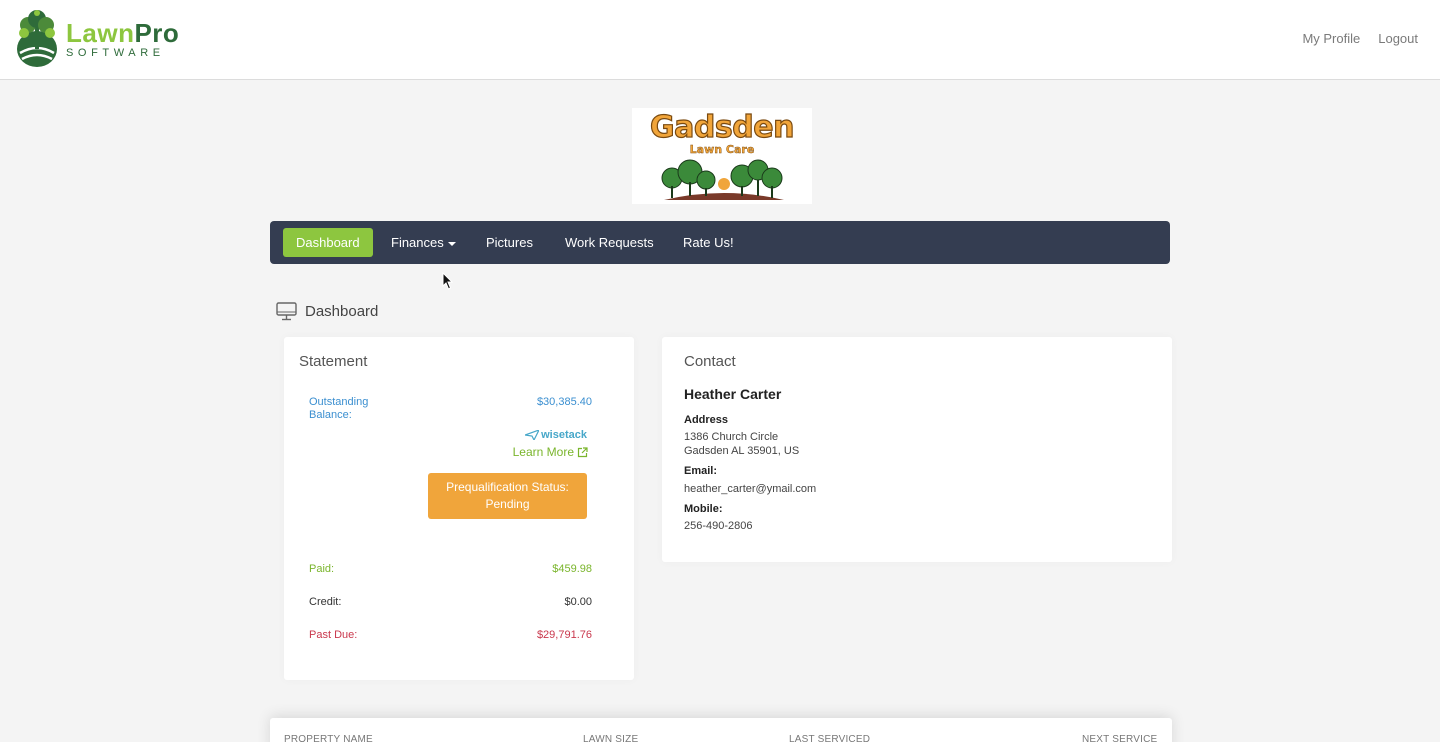  I want to click on contact-name: Heather Carter, so click(733, 394).